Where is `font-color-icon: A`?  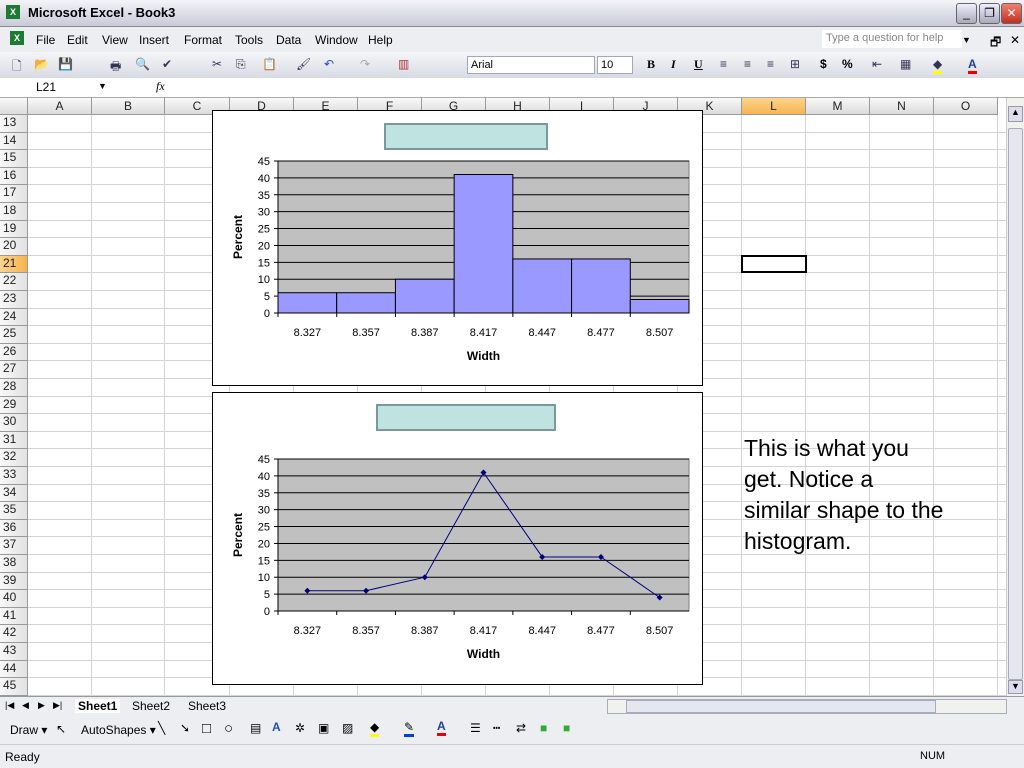 font-color-icon: A is located at coordinates (972, 65).